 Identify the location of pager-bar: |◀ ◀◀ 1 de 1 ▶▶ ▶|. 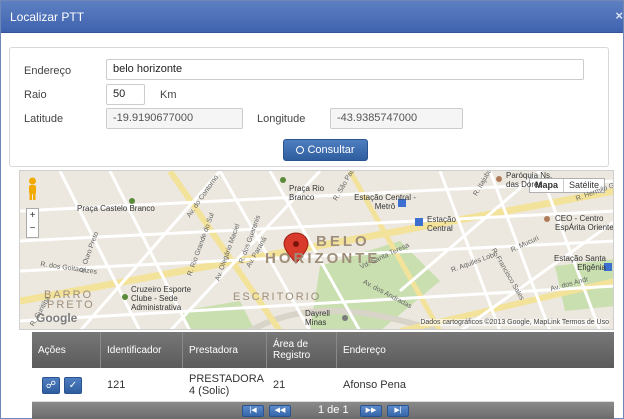
(323, 410).